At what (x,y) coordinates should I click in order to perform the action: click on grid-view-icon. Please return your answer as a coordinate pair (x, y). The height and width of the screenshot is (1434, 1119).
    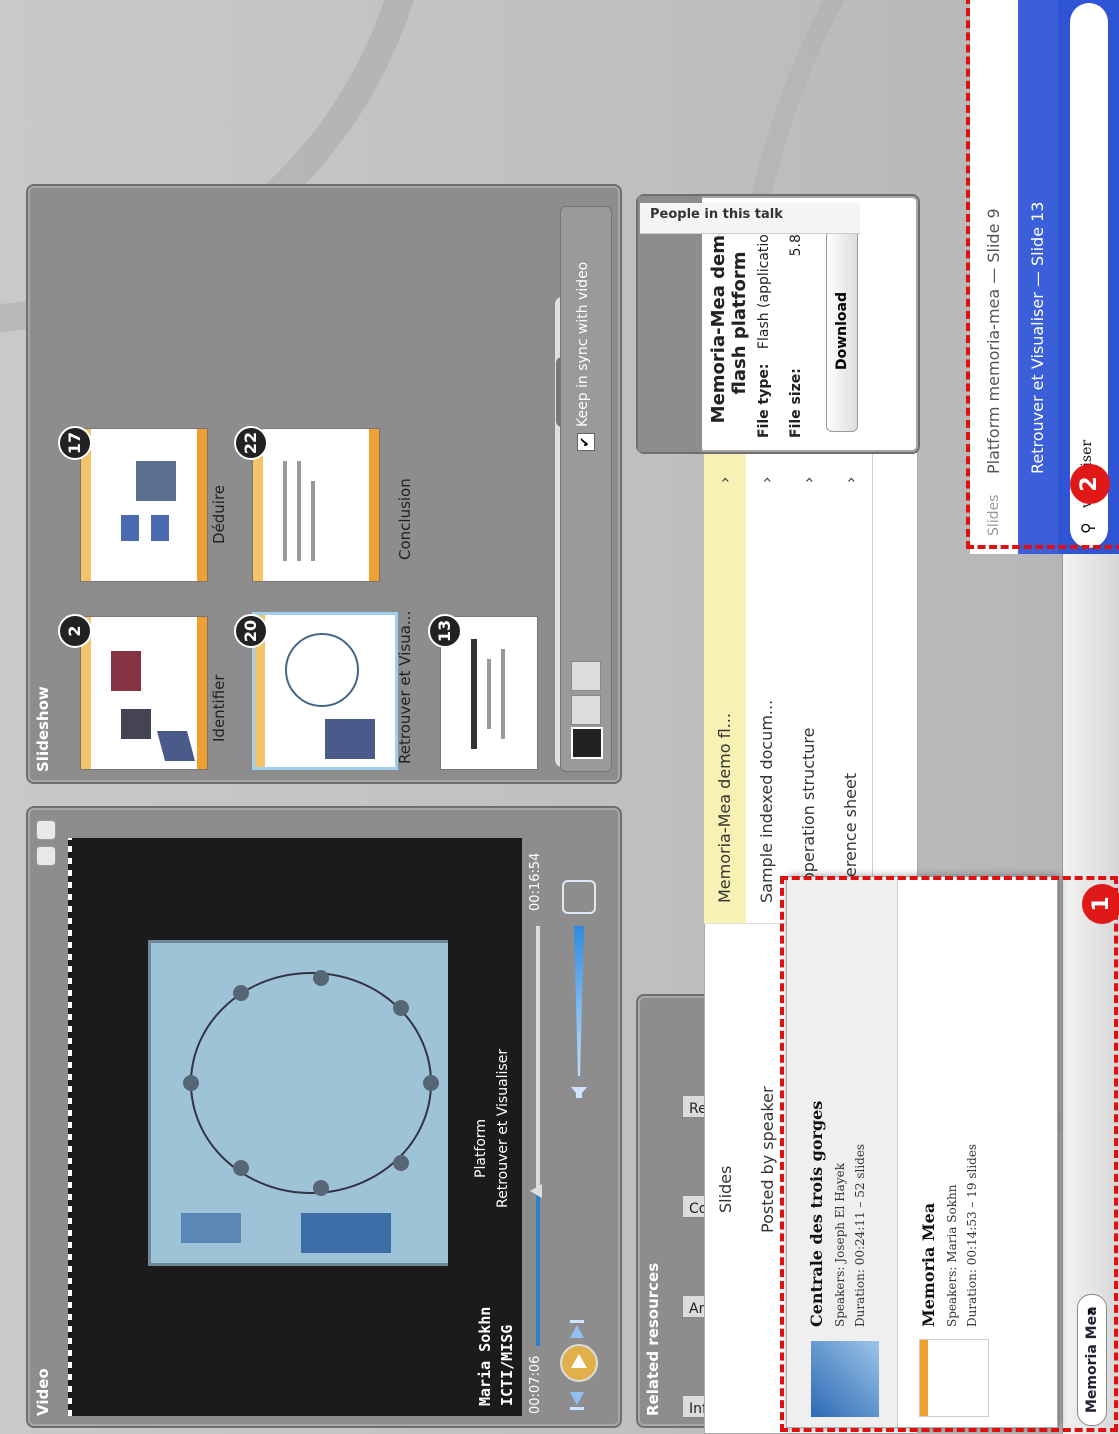
    Looking at the image, I should click on (586, 710).